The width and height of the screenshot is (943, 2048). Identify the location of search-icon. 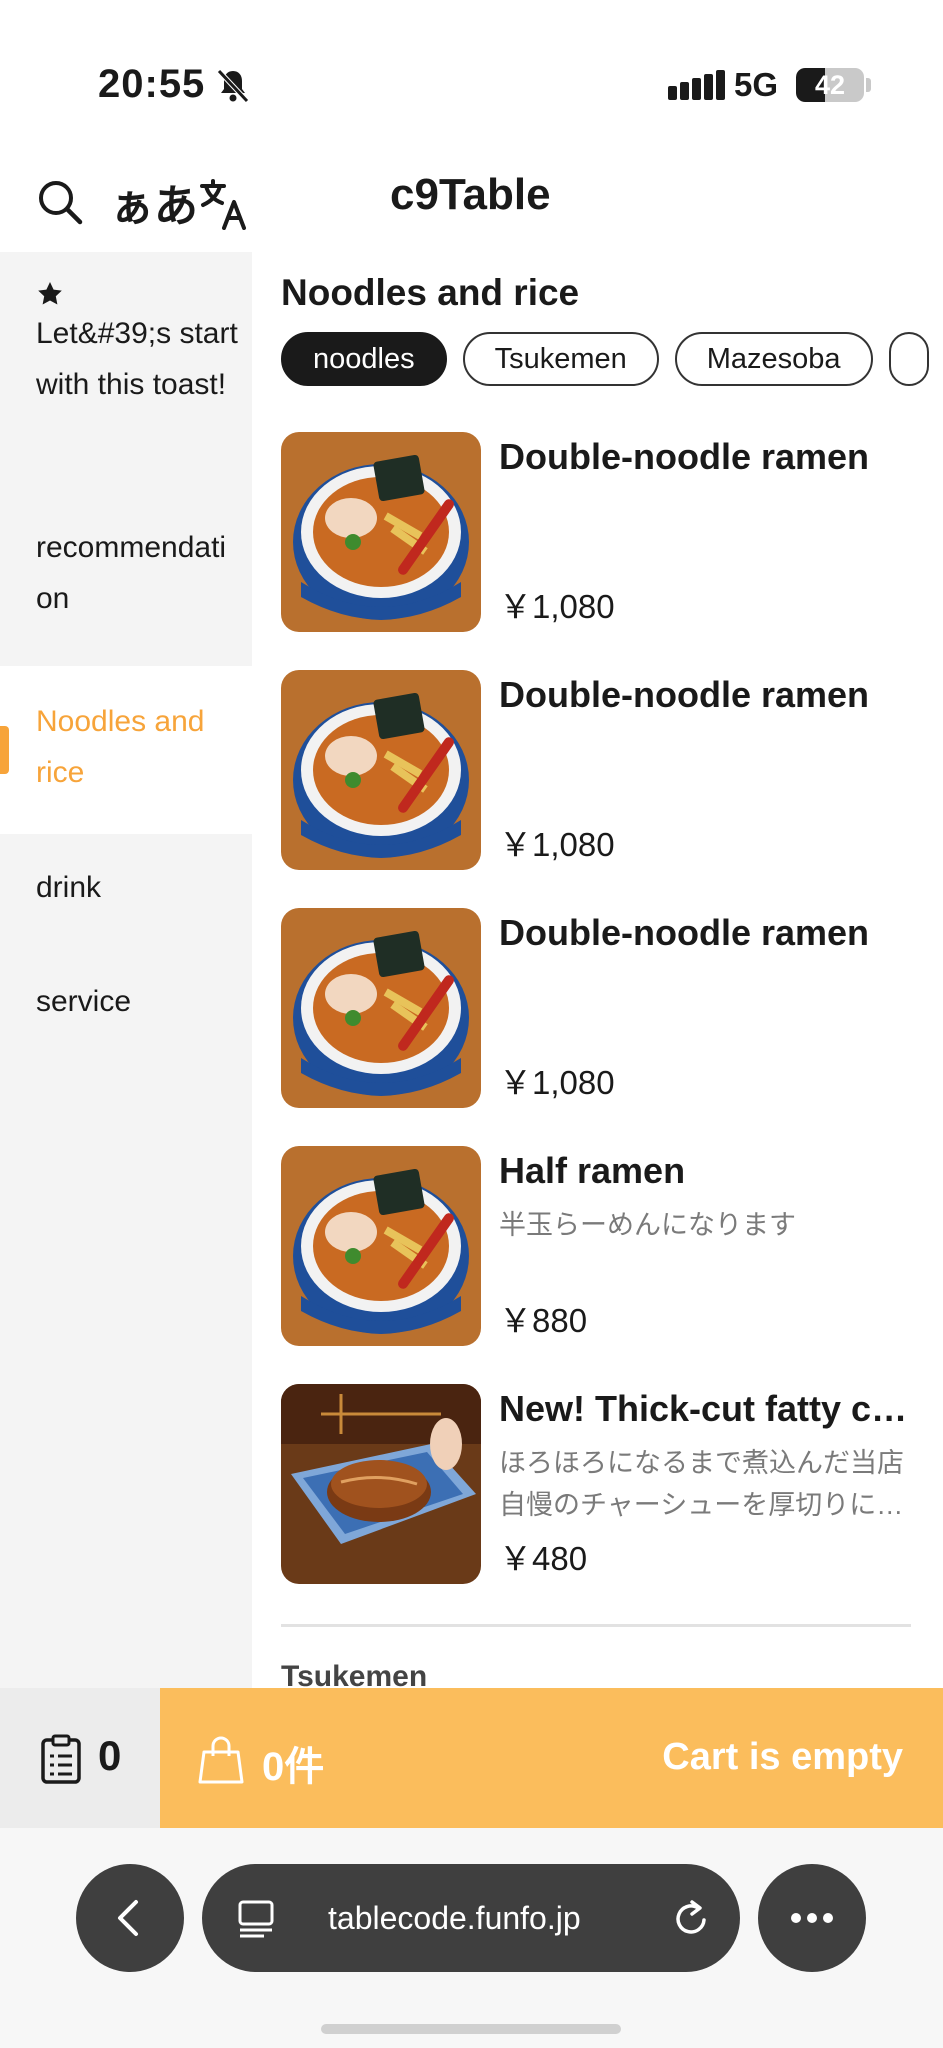
(60, 202).